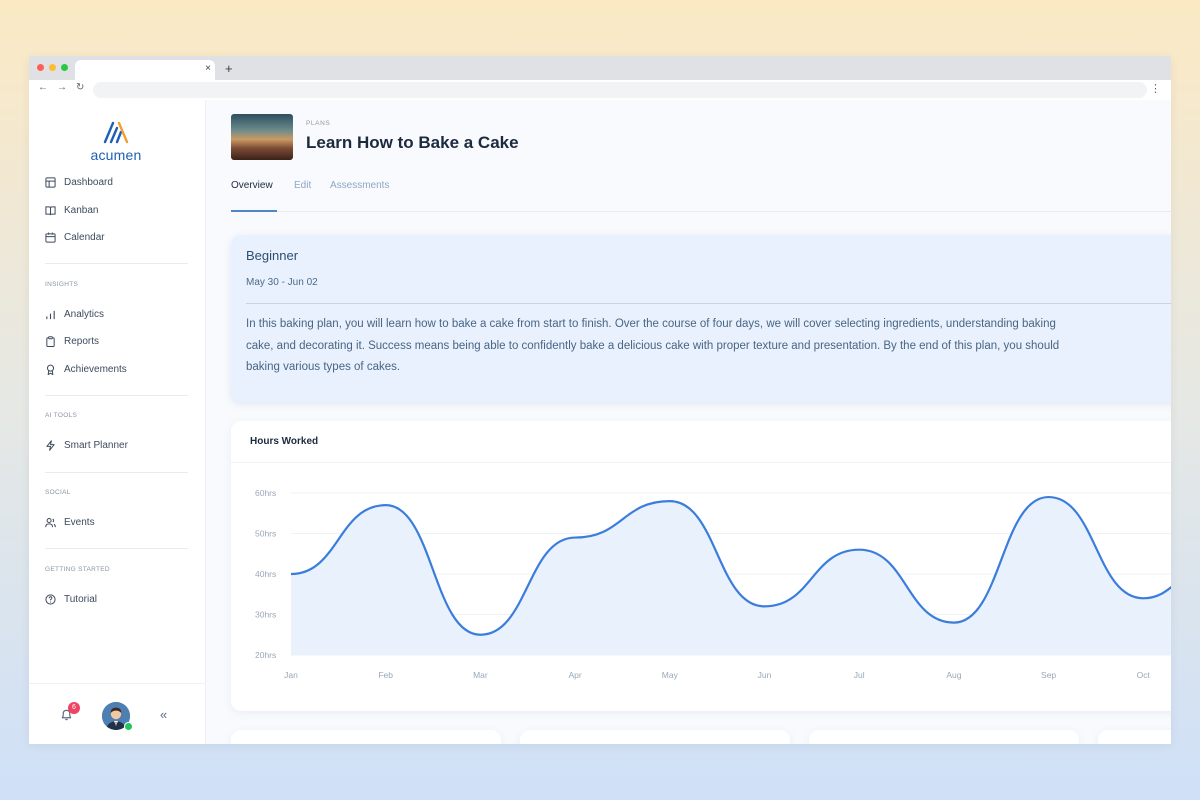  What do you see at coordinates (82, 341) in the screenshot?
I see `sidebar-item-label: Reports` at bounding box center [82, 341].